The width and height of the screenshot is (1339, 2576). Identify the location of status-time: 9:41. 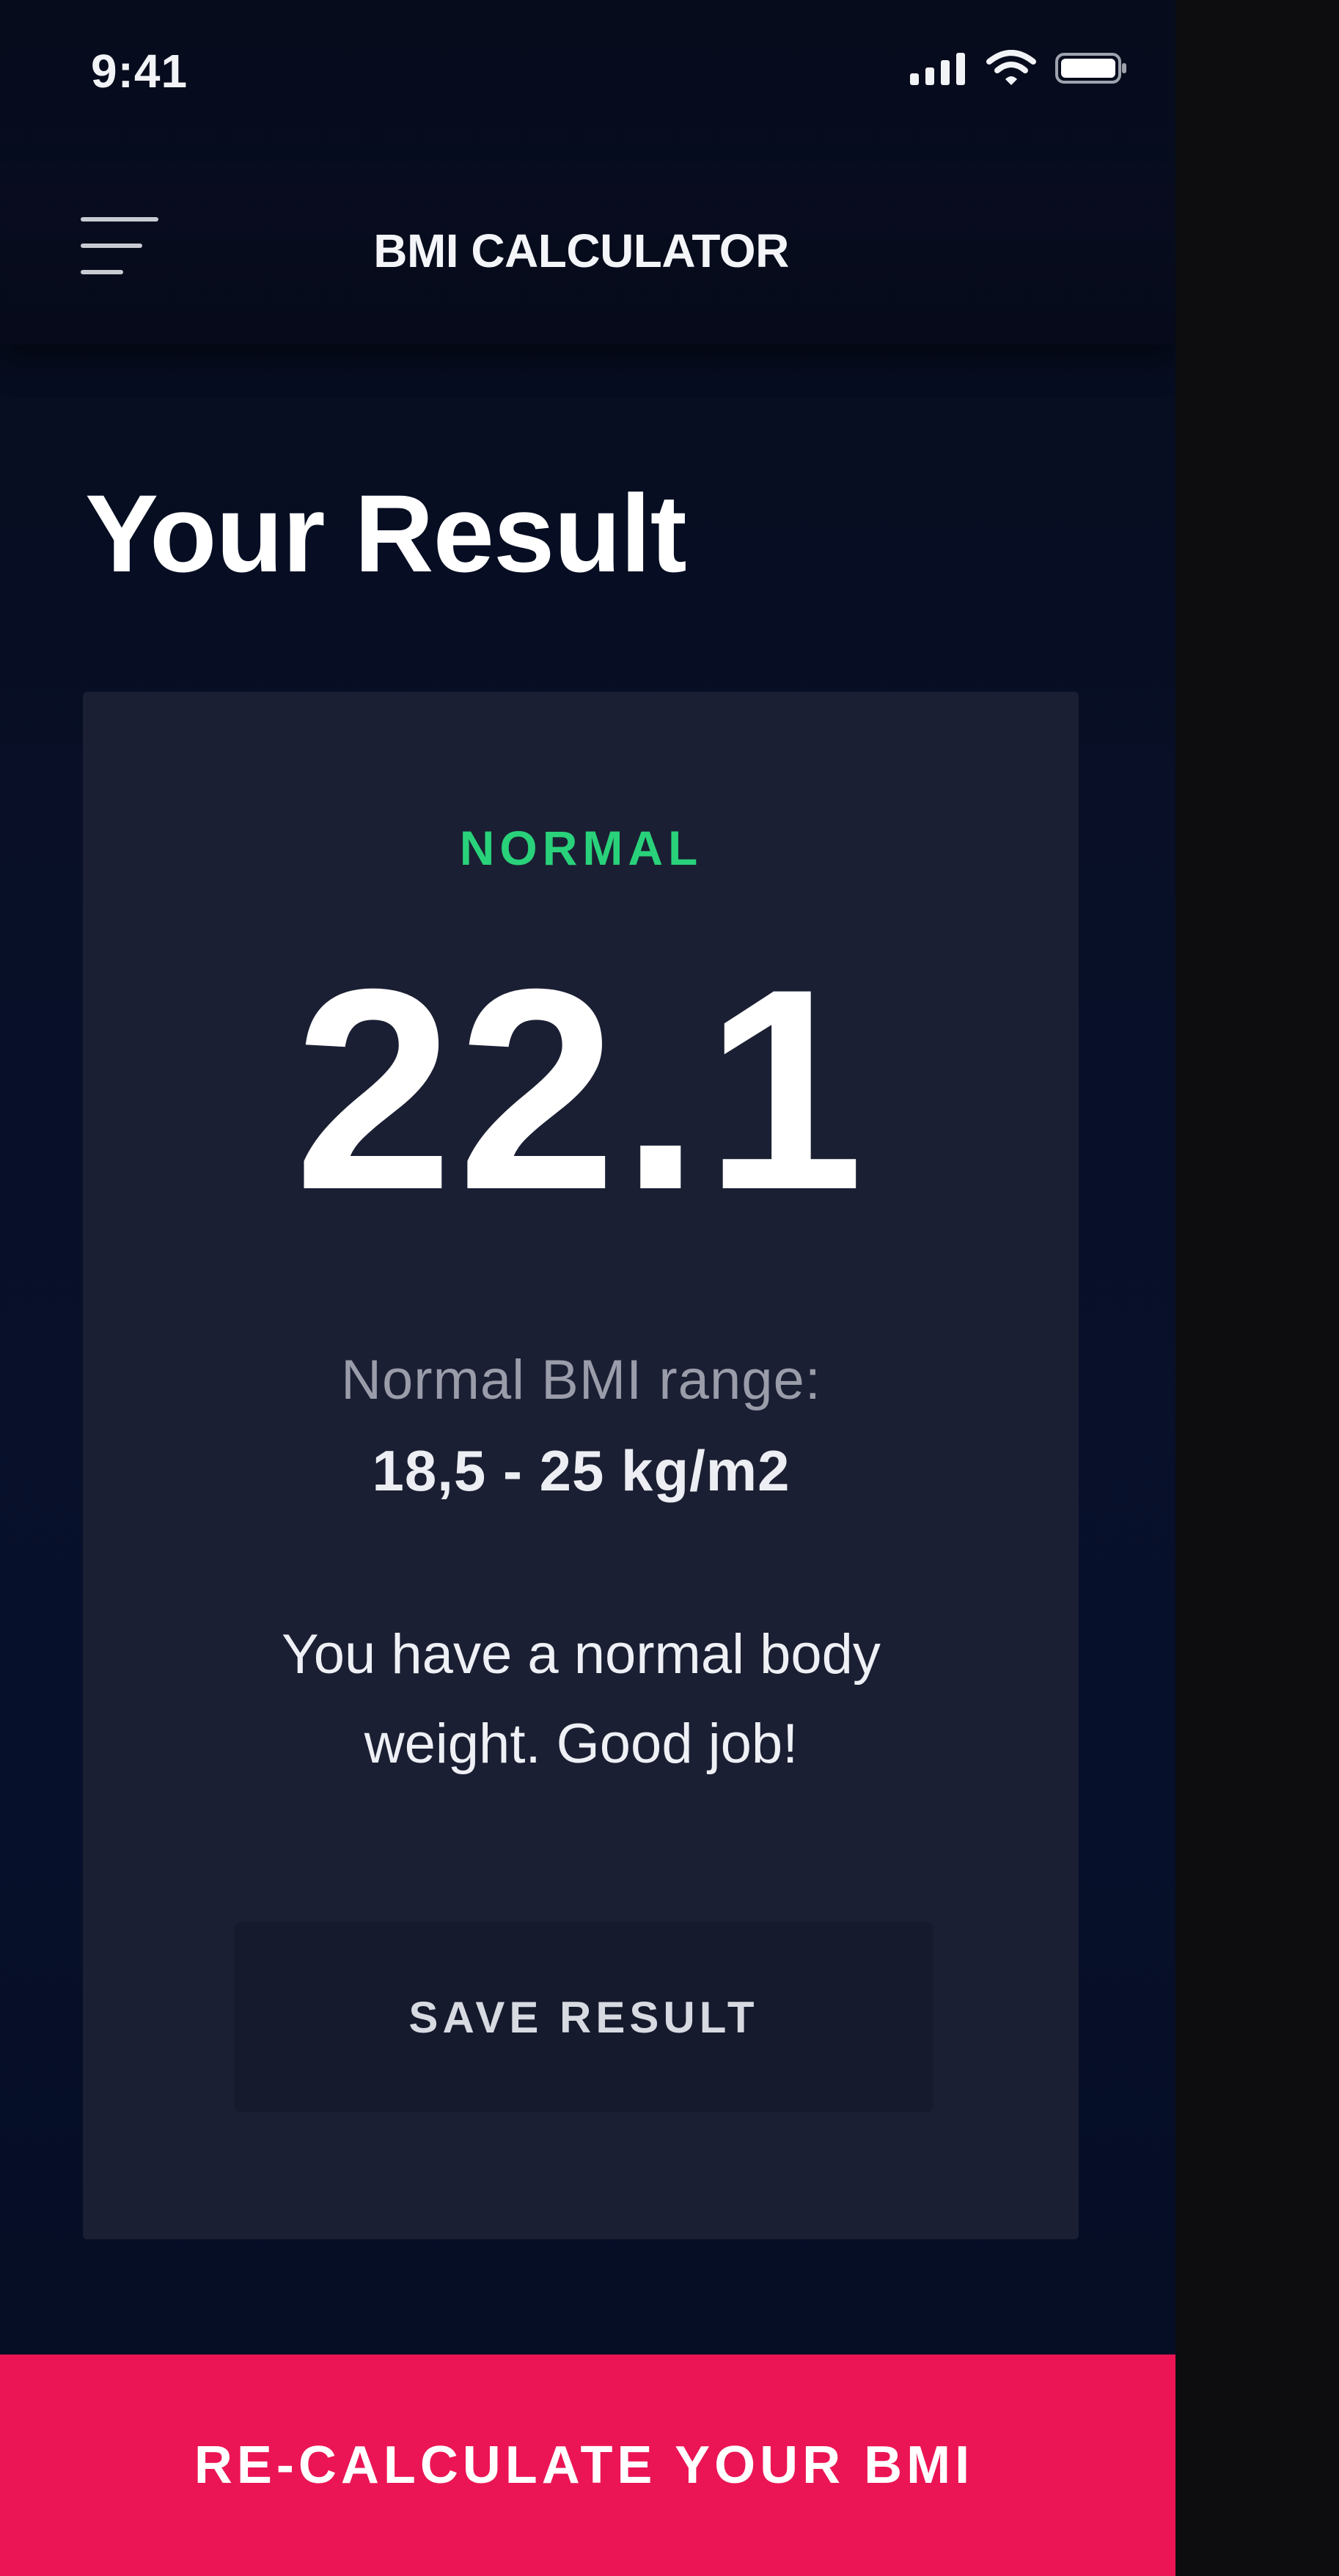
(139, 71).